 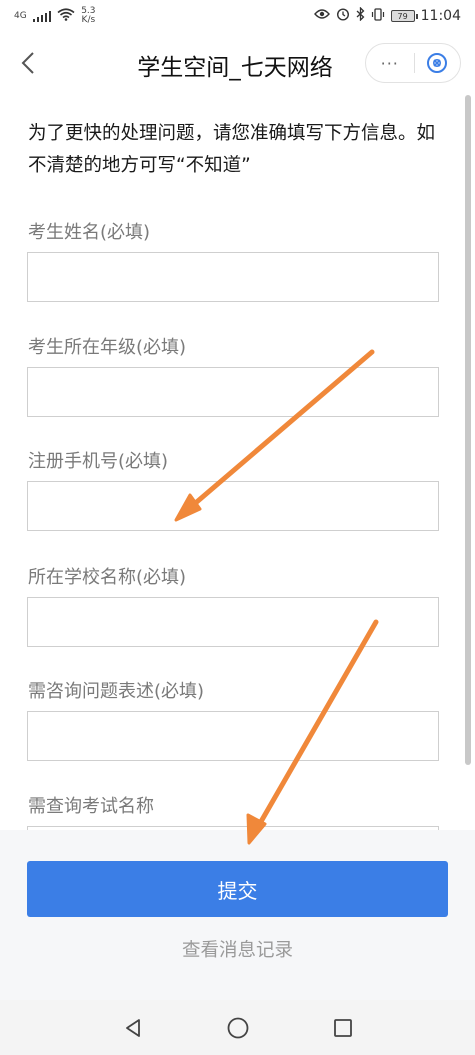 I want to click on grade-input, so click(x=233, y=392).